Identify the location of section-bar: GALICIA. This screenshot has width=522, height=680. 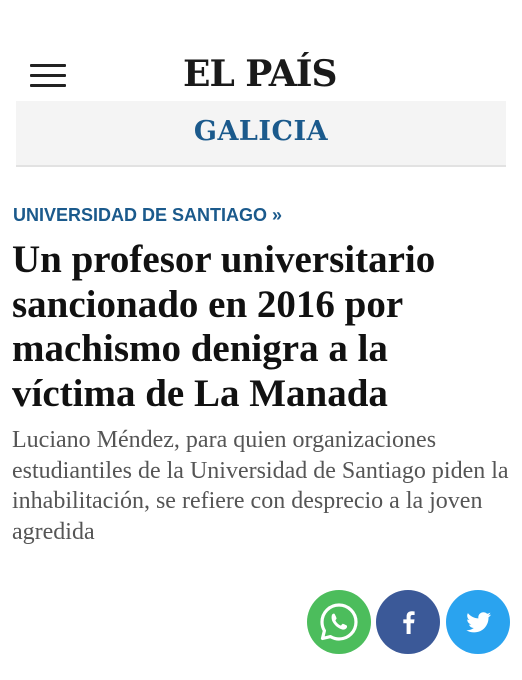
(261, 134).